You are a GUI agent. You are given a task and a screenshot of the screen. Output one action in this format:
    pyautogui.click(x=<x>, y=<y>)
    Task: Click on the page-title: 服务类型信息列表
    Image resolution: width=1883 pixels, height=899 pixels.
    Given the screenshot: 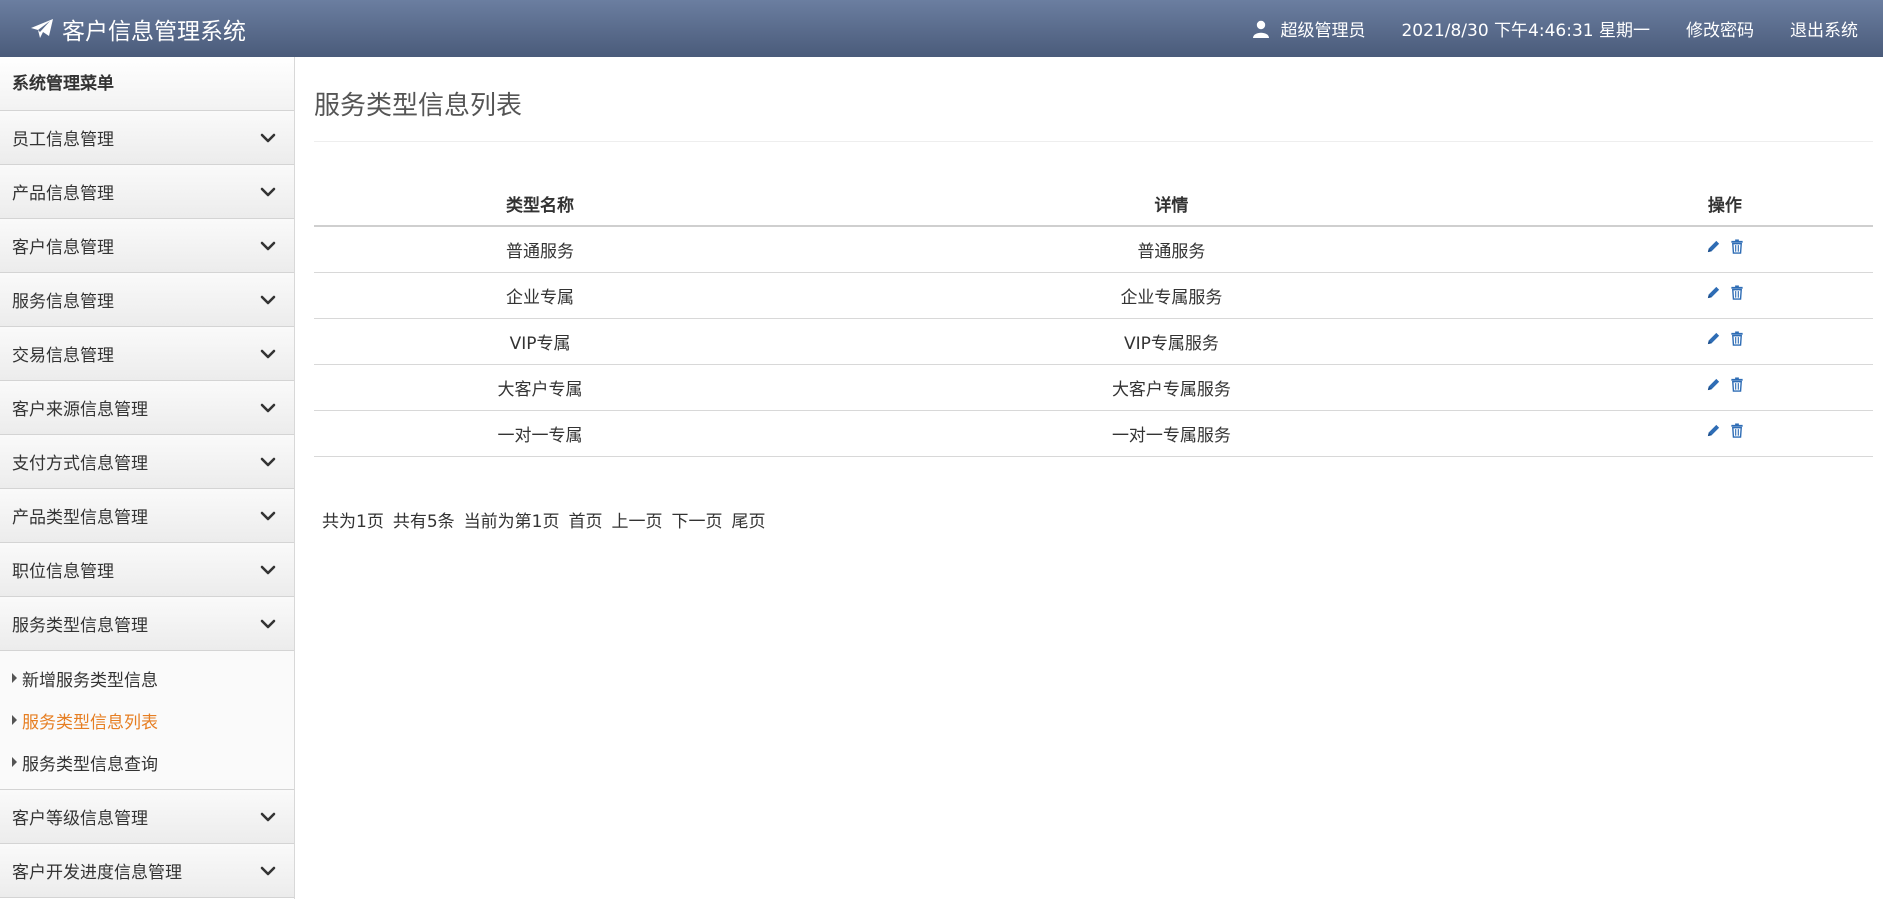 What is the action you would take?
    pyautogui.click(x=1093, y=112)
    